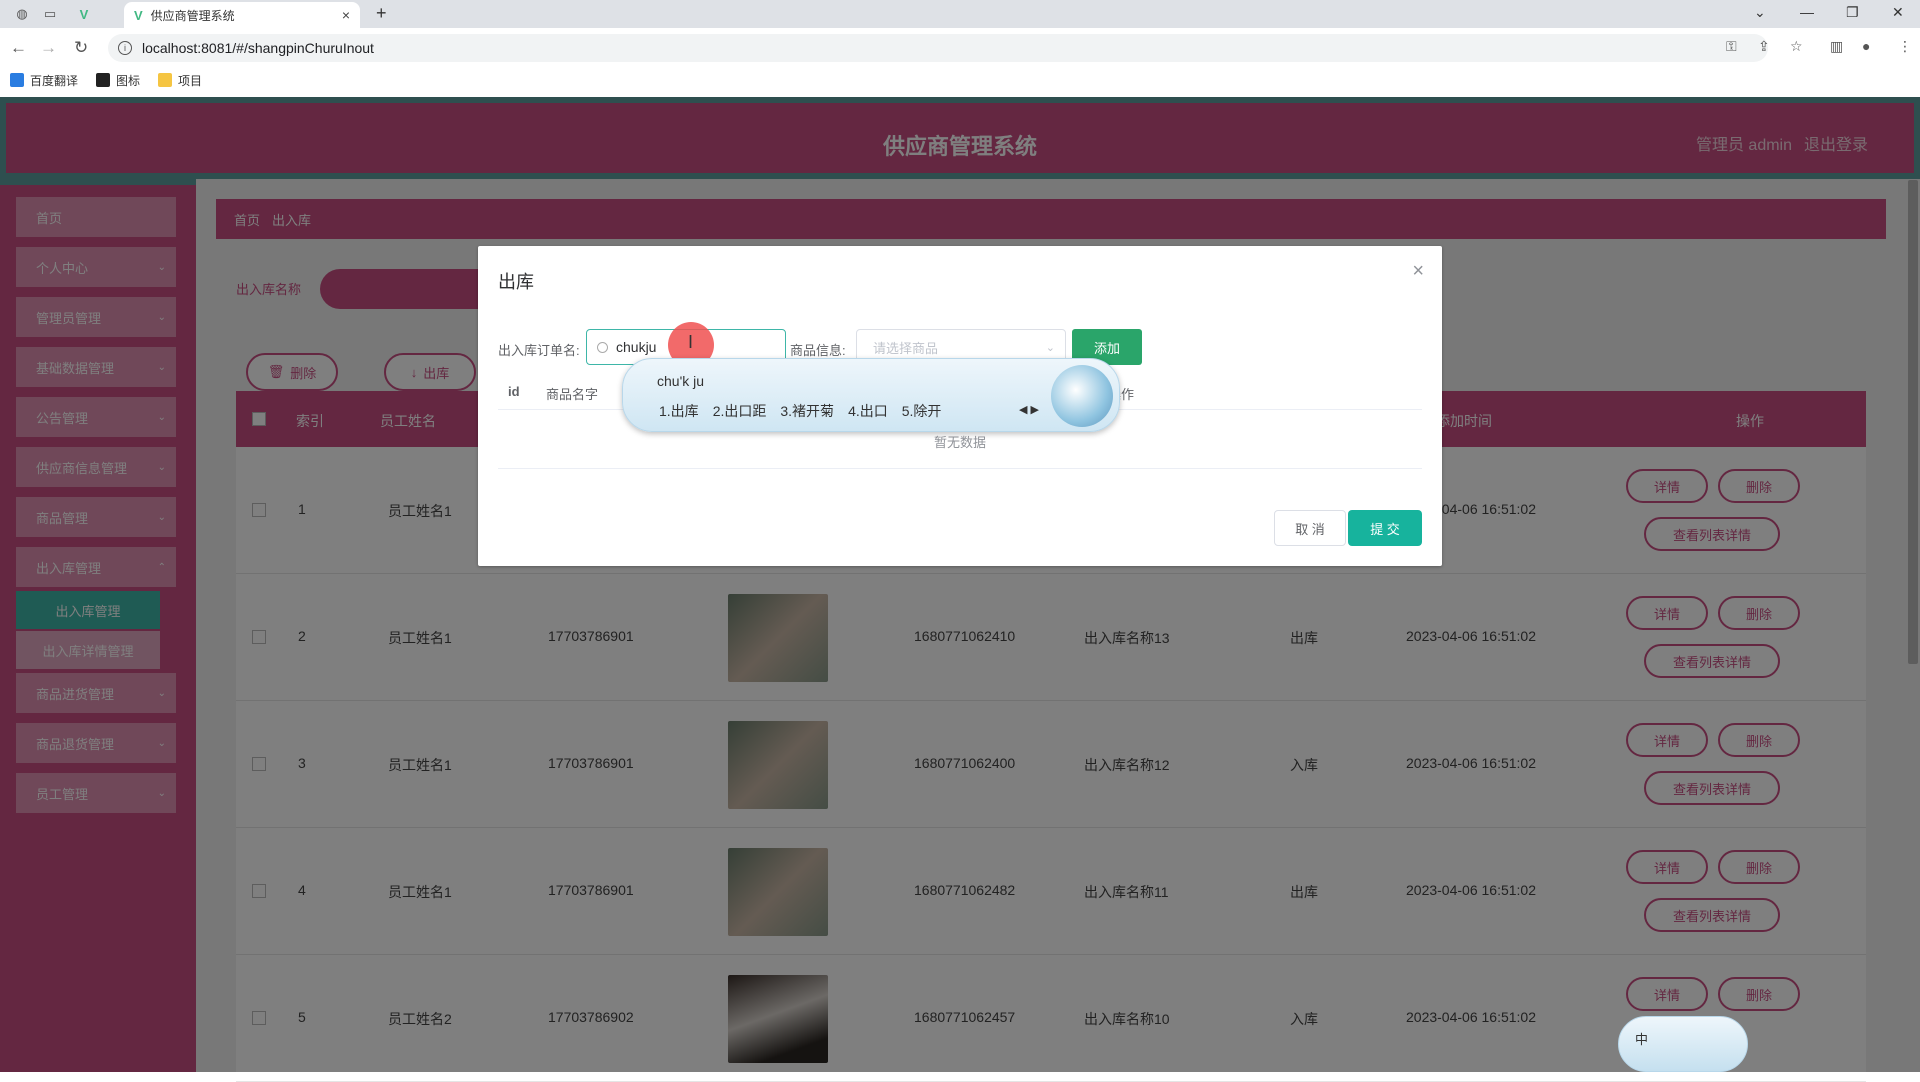  I want to click on back-icon: ←, so click(18, 48).